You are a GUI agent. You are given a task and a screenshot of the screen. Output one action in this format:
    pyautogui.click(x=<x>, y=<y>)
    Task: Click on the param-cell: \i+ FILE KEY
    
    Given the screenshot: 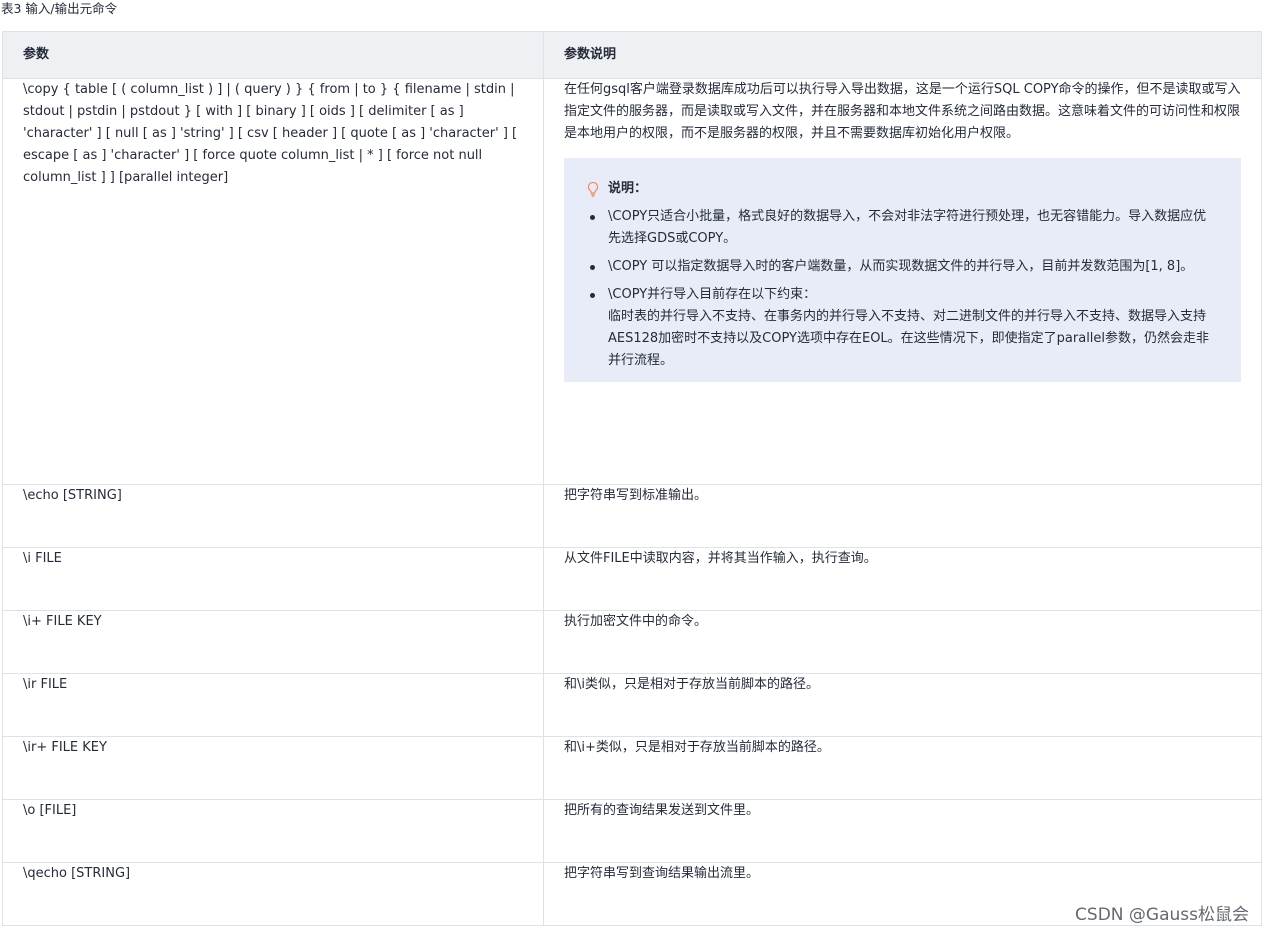 What is the action you would take?
    pyautogui.click(x=273, y=642)
    